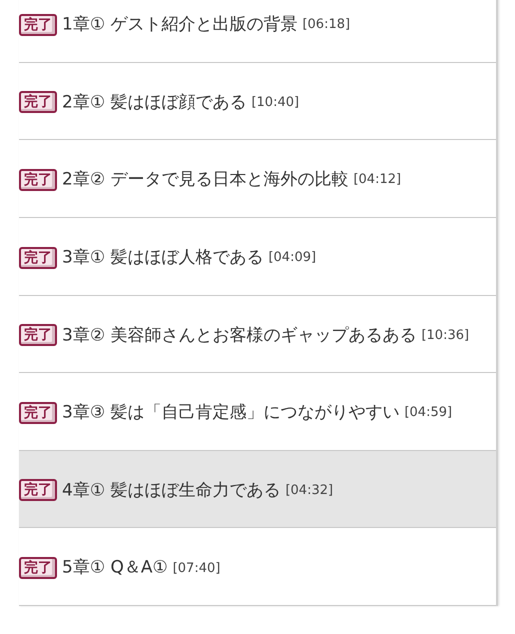 The width and height of the screenshot is (515, 634). Describe the element at coordinates (115, 568) in the screenshot. I see `lesson-title: 5章① Q＆A①` at that location.